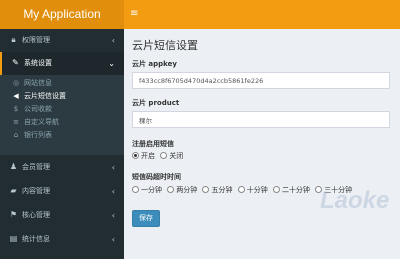 This screenshot has height=259, width=400. Describe the element at coordinates (176, 156) in the screenshot. I see `radio-label: 关闭` at that location.